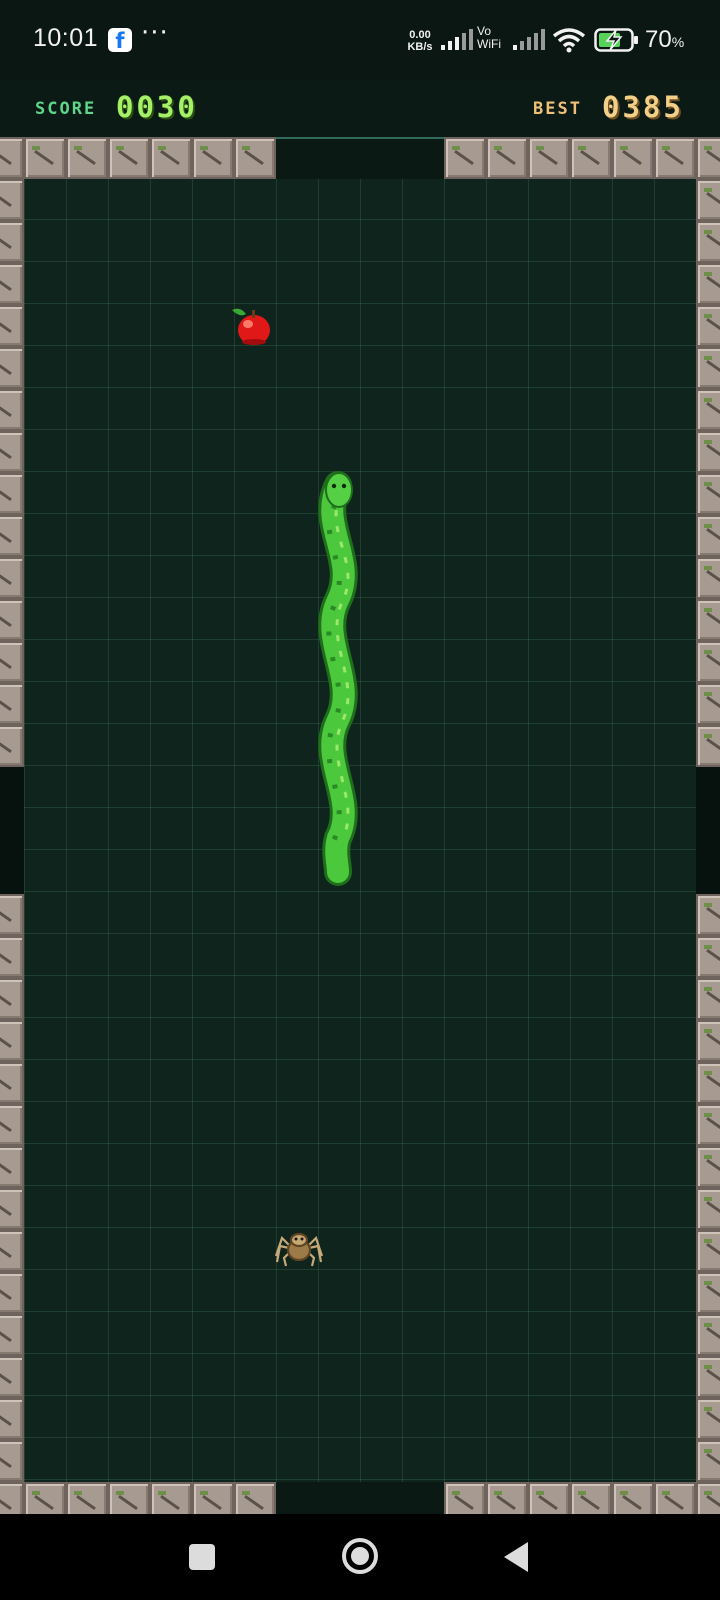 This screenshot has width=720, height=1600. What do you see at coordinates (338, 678) in the screenshot?
I see `snake` at bounding box center [338, 678].